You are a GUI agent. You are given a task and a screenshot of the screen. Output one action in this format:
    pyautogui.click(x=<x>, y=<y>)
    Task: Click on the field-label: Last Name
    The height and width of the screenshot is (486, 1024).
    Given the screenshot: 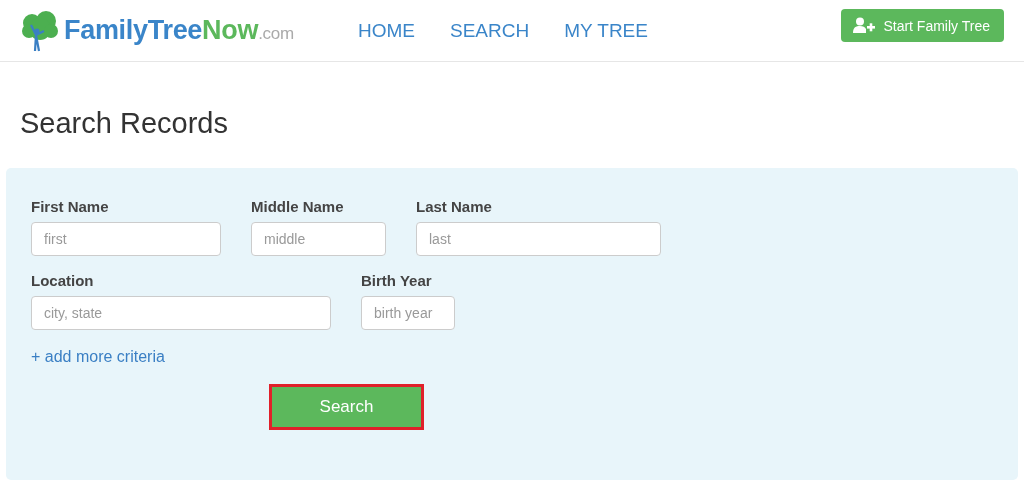 What is the action you would take?
    pyautogui.click(x=454, y=206)
    